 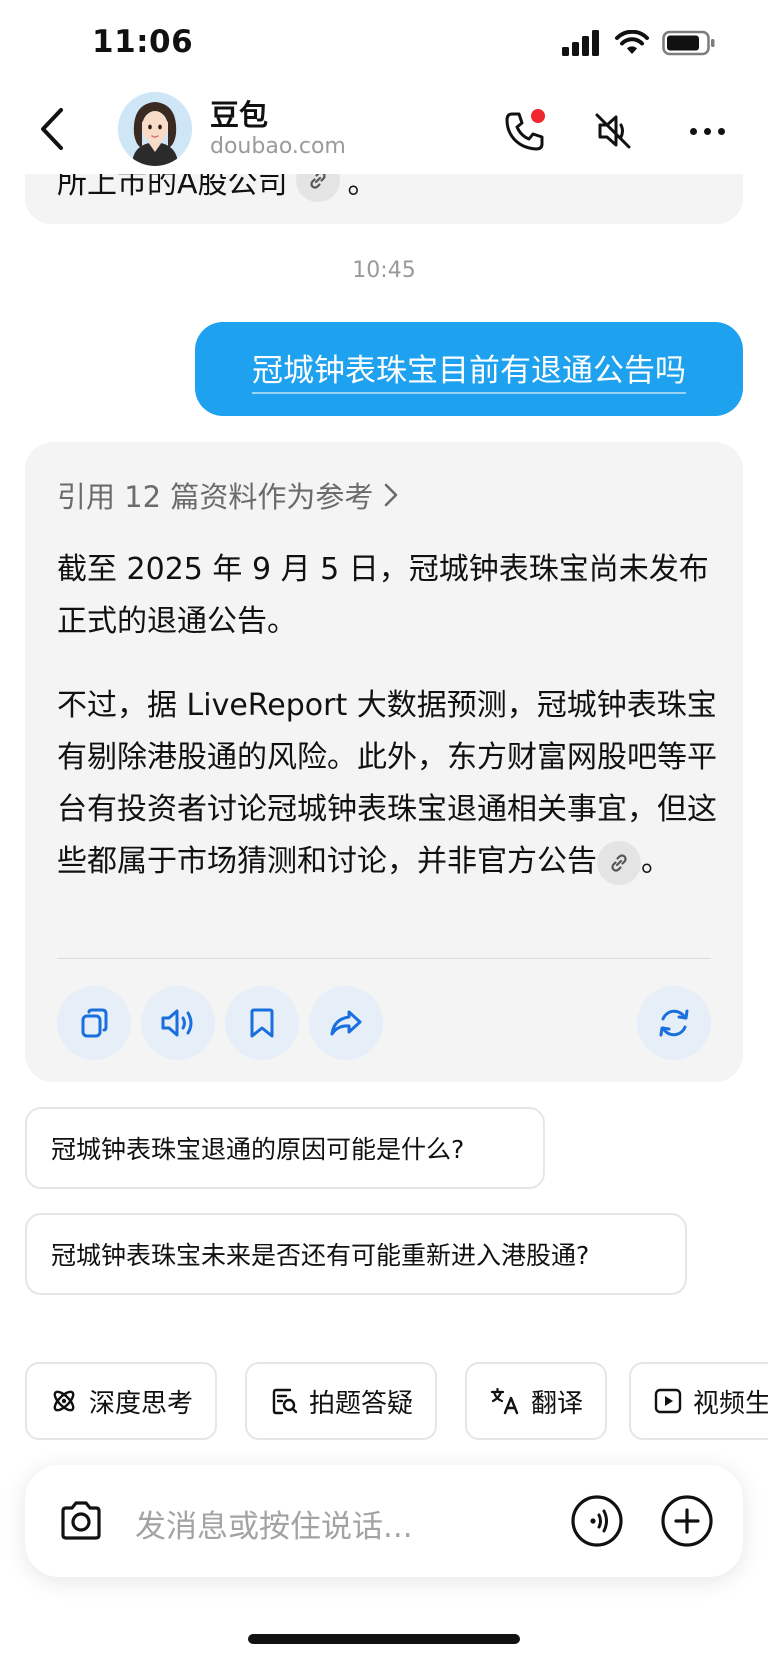 What do you see at coordinates (391, 495) in the screenshot?
I see `chevron-right-icon` at bounding box center [391, 495].